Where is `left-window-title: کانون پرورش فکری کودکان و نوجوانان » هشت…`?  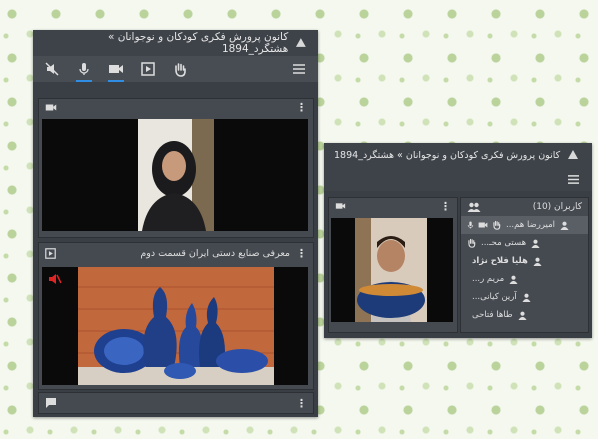
left-window-title: کانون پرورش فکری کودکان و نوجوانان » هشت… is located at coordinates (198, 43).